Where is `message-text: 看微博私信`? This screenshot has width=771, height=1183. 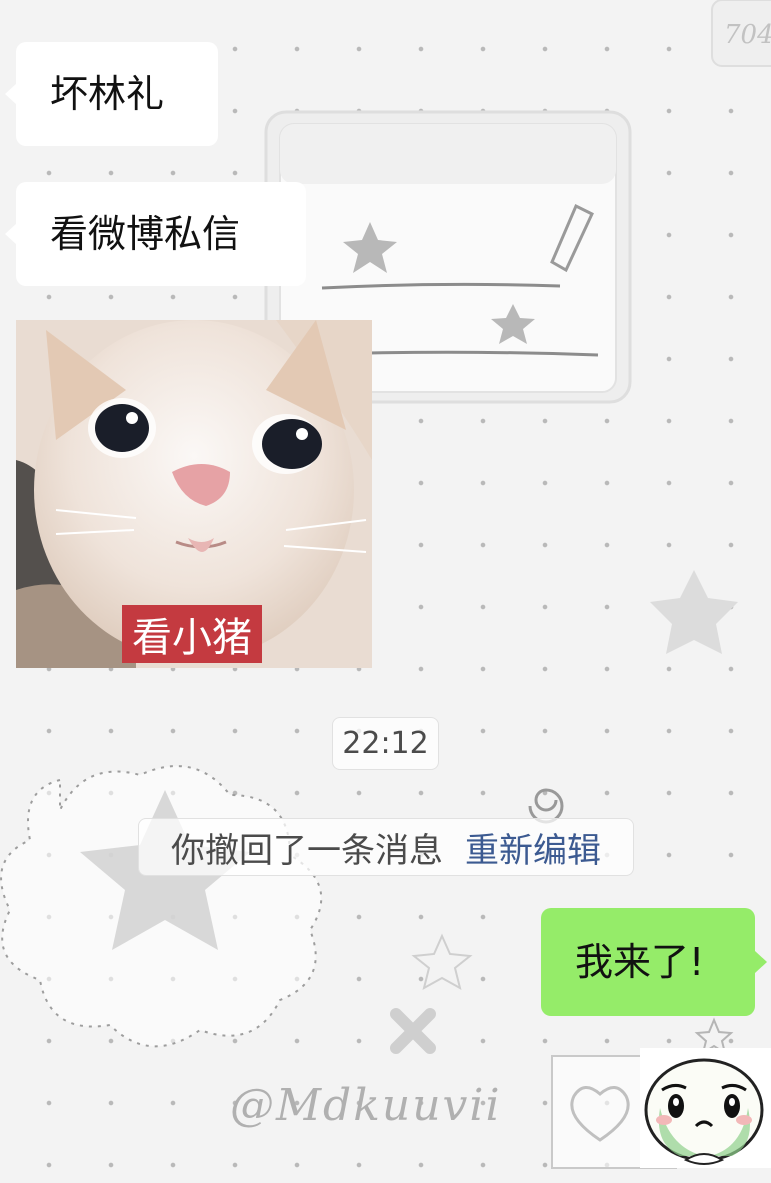 message-text: 看微博私信 is located at coordinates (145, 234).